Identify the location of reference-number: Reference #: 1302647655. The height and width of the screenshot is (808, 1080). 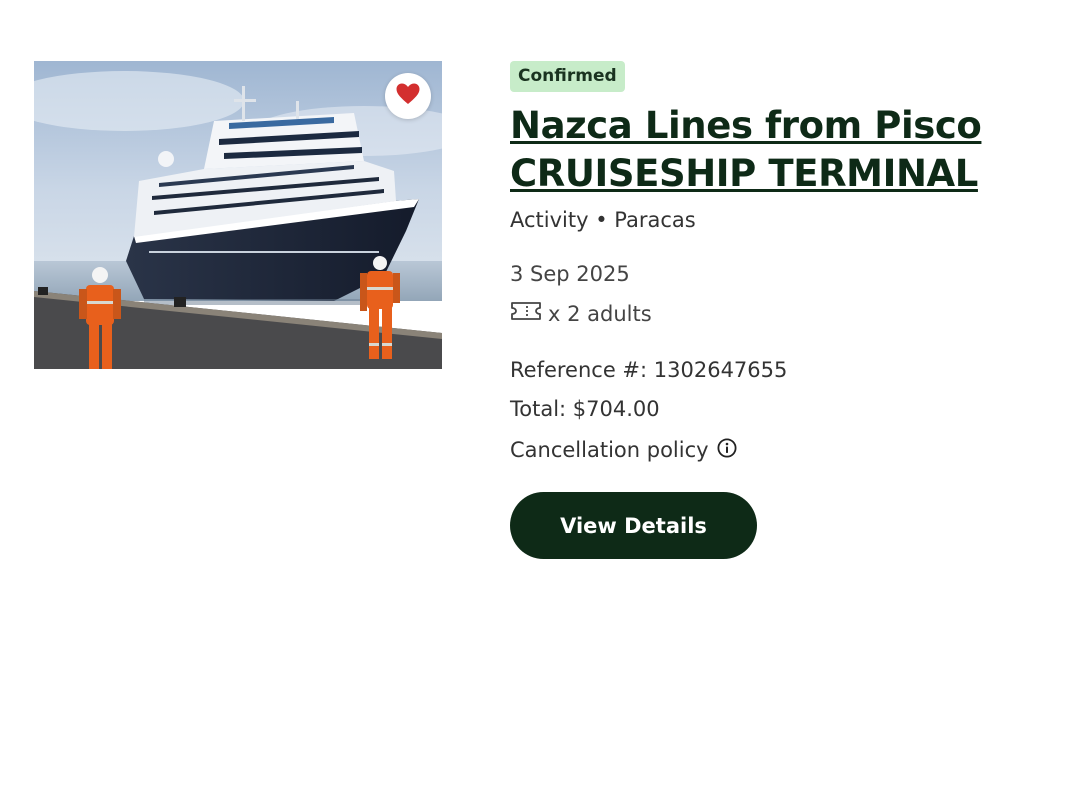
(649, 370).